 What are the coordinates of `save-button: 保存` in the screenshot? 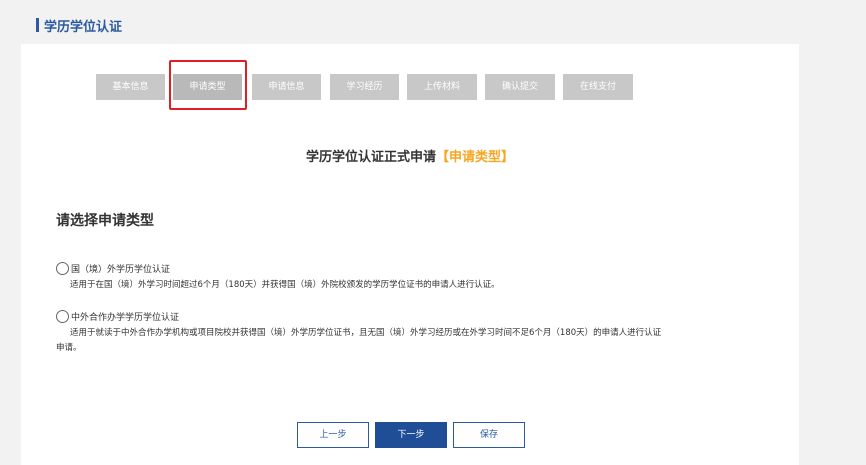 It's located at (489, 435).